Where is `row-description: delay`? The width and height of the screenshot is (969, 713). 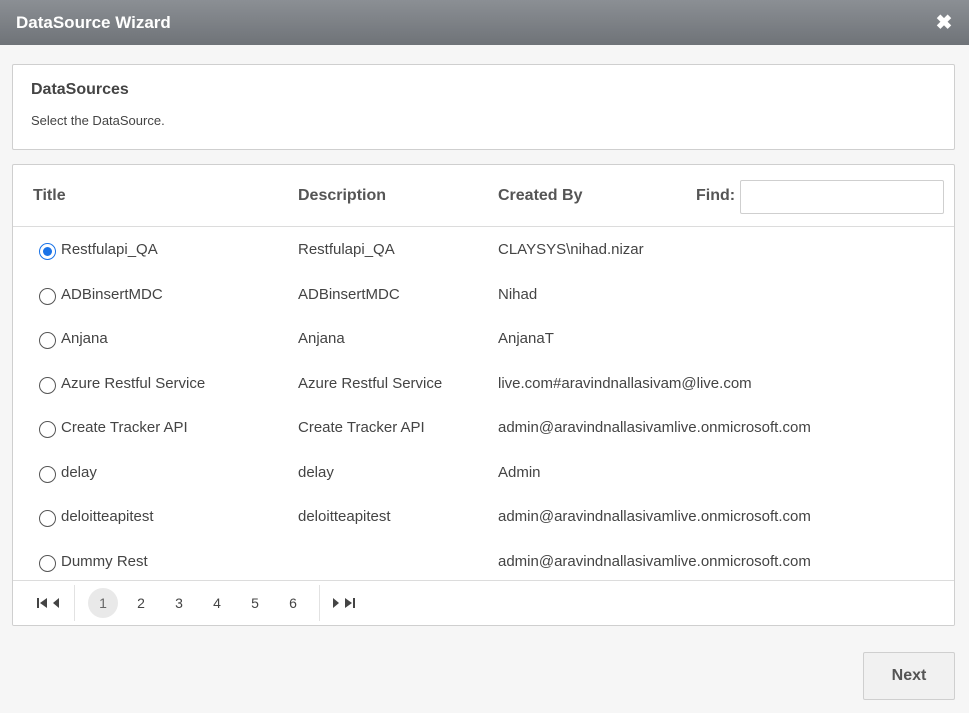 row-description: delay is located at coordinates (316, 472).